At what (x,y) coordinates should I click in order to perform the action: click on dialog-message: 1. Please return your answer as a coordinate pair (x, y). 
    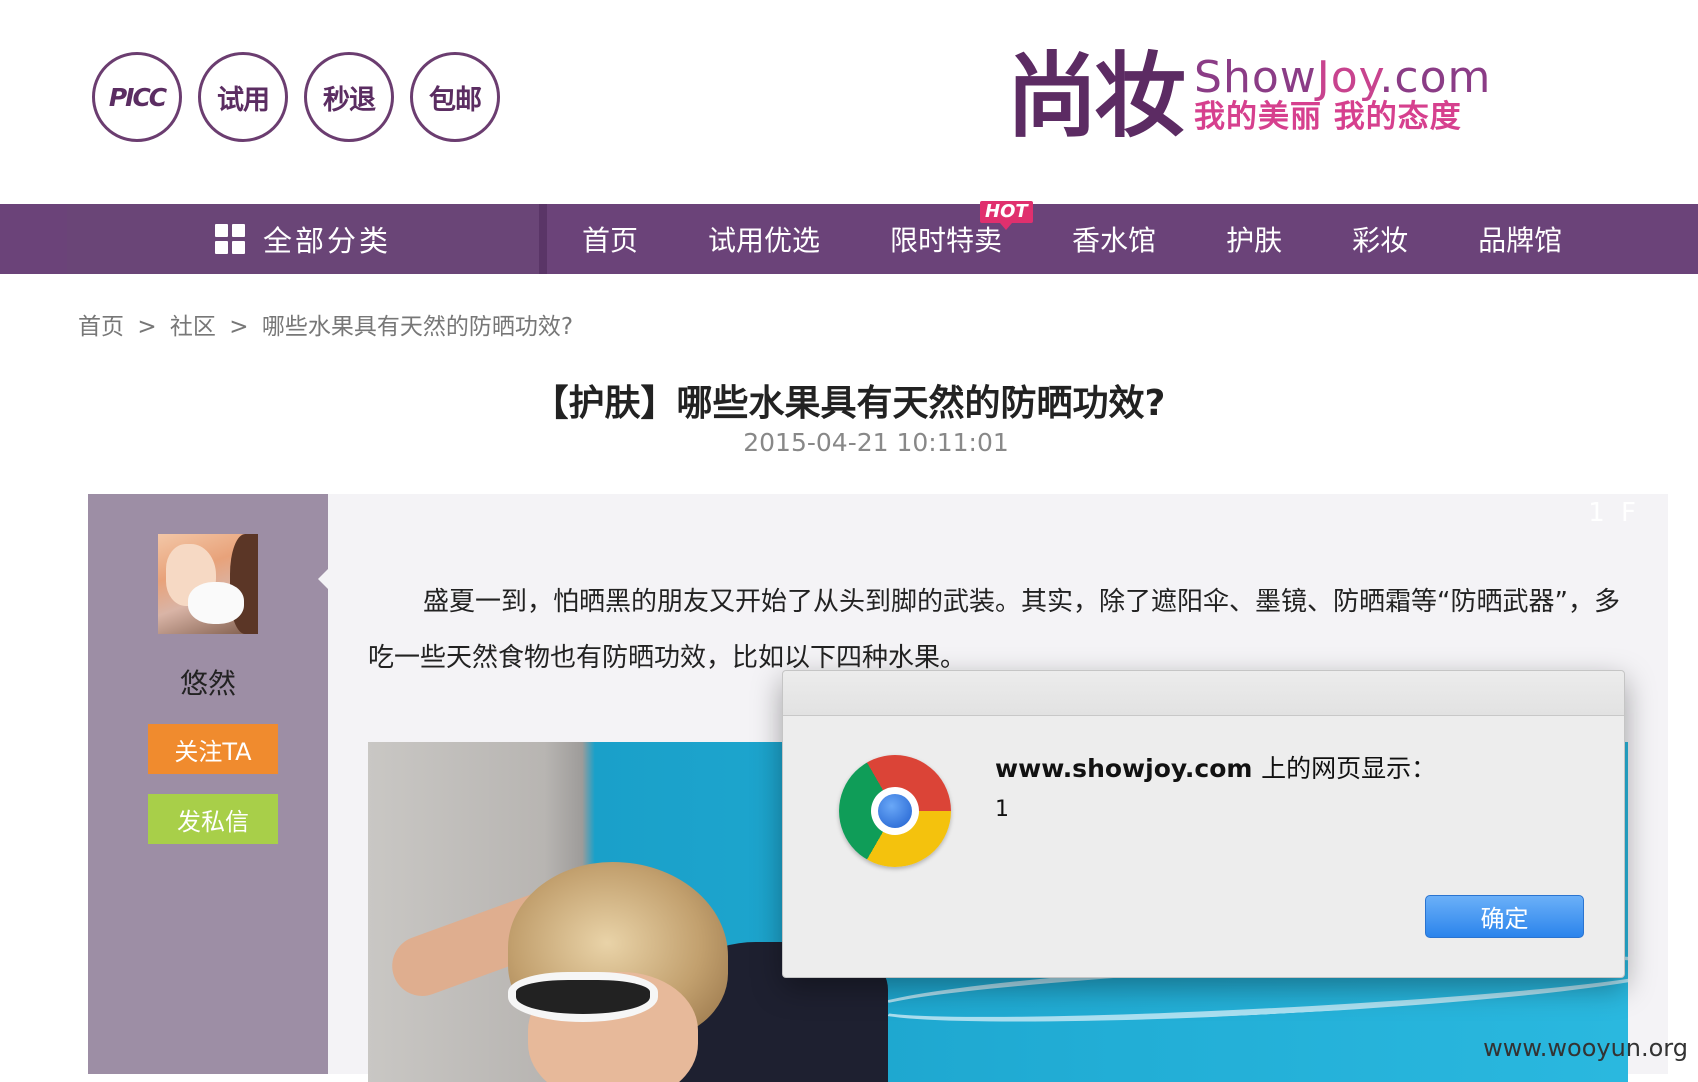
    Looking at the image, I should click on (1002, 809).